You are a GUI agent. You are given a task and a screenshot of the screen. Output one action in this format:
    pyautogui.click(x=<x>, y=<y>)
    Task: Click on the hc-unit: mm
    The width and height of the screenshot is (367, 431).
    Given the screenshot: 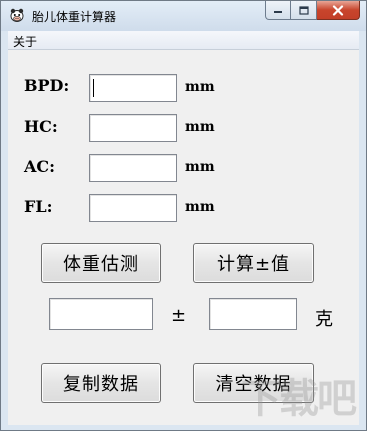 What is the action you would take?
    pyautogui.click(x=200, y=127)
    